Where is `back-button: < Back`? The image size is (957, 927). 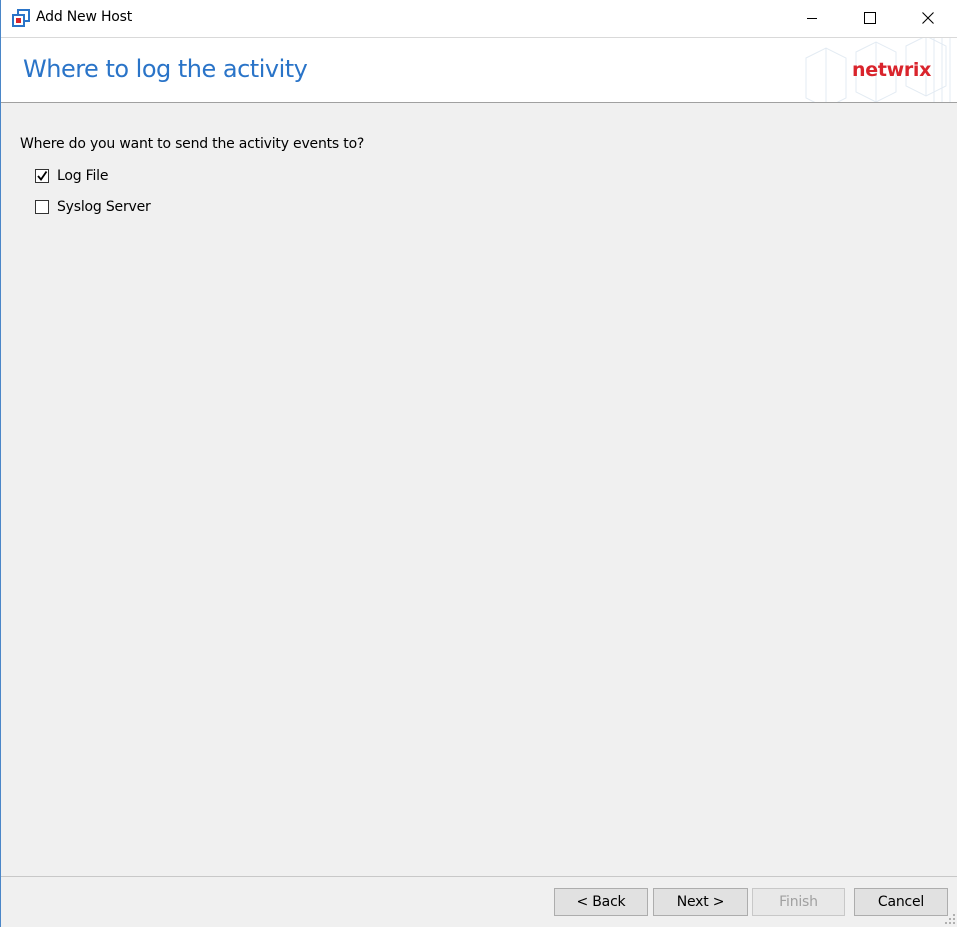
back-button: < Back is located at coordinates (601, 902).